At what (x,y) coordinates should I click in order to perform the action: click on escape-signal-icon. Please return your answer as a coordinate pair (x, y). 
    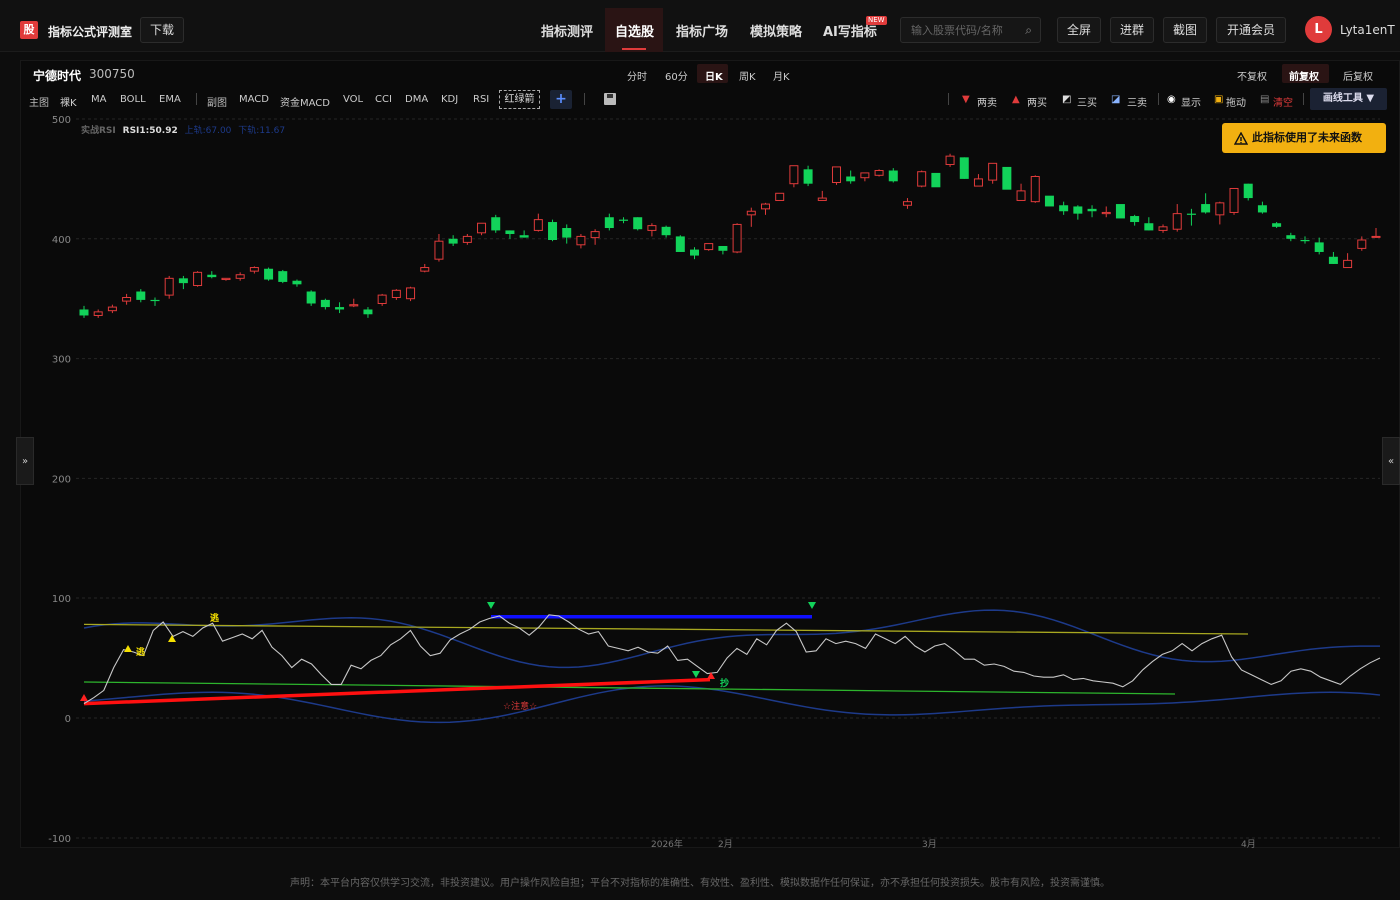
    Looking at the image, I should click on (128, 648).